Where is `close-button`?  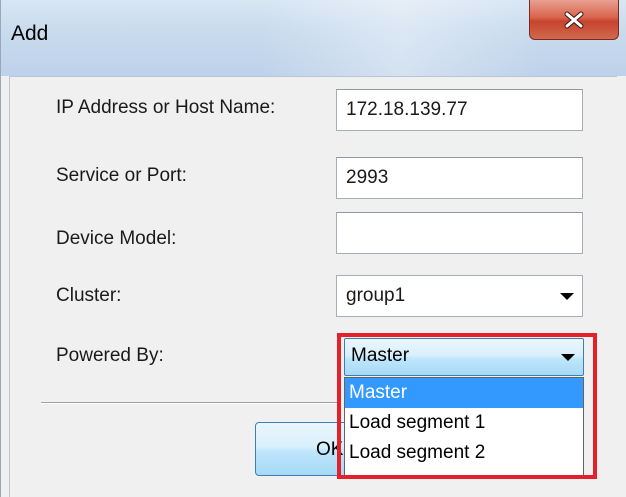
close-button is located at coordinates (574, 20).